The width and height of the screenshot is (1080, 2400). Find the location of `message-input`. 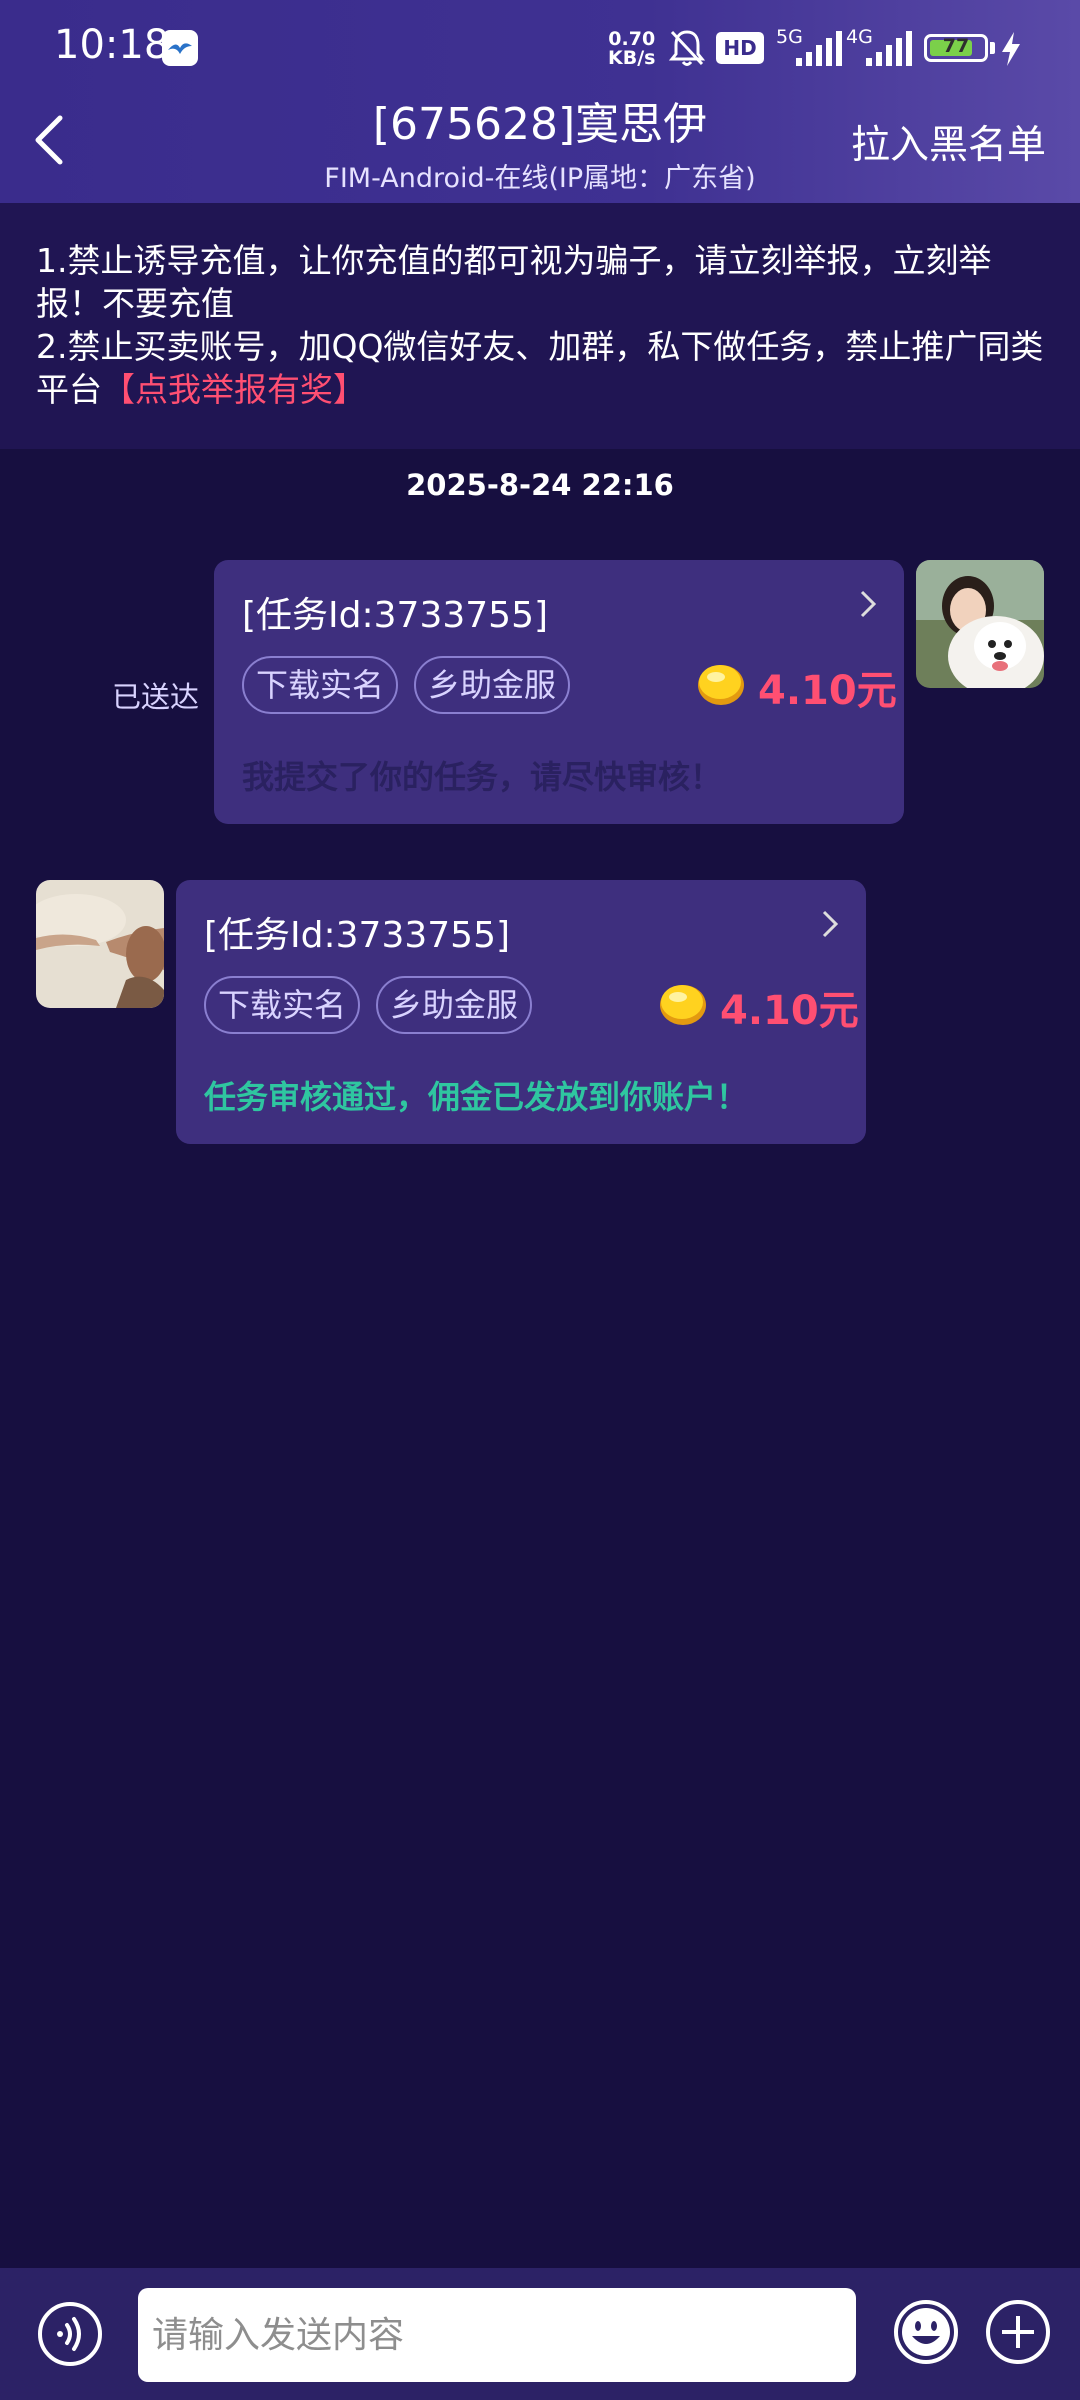

message-input is located at coordinates (497, 2335).